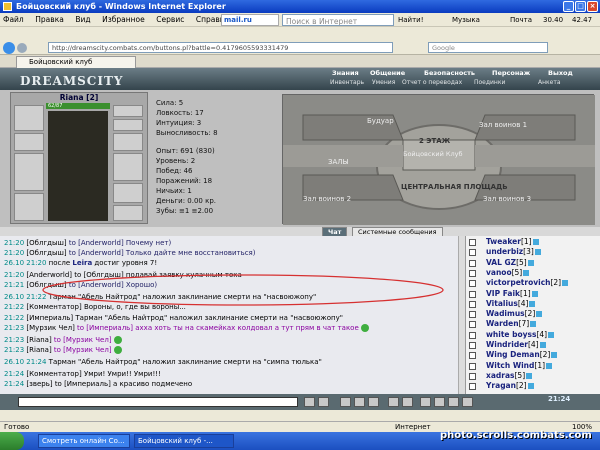  I want to click on maximize-button: □, so click(580, 6).